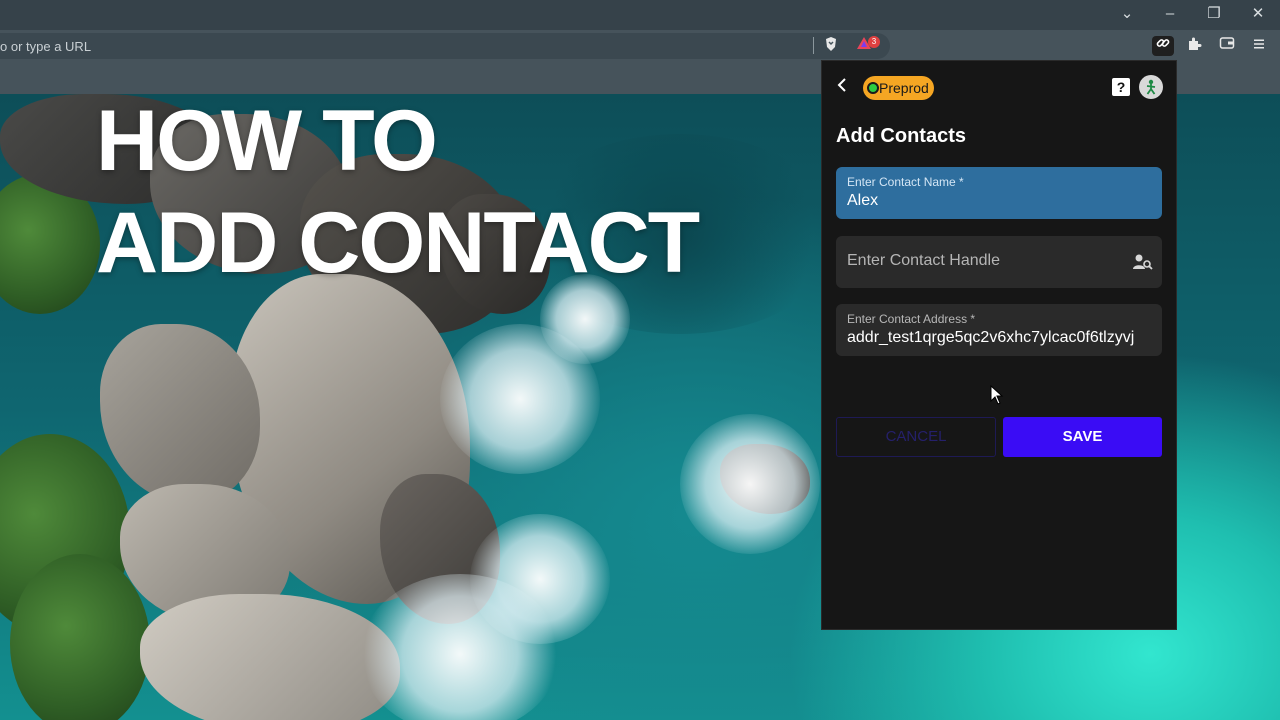 Image resolution: width=1280 pixels, height=720 pixels. What do you see at coordinates (1227, 46) in the screenshot?
I see `wallet-icon` at bounding box center [1227, 46].